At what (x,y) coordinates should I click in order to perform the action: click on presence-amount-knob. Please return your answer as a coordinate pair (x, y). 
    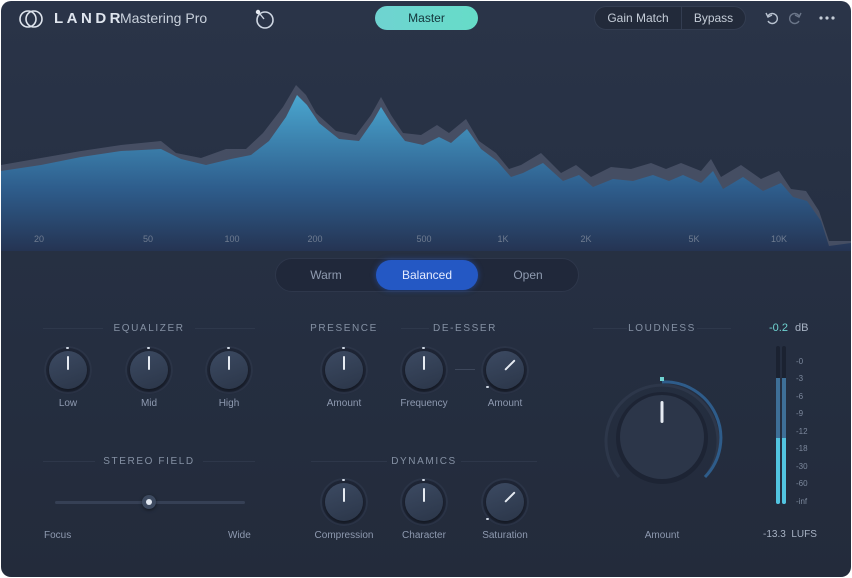
    Looking at the image, I should click on (344, 370).